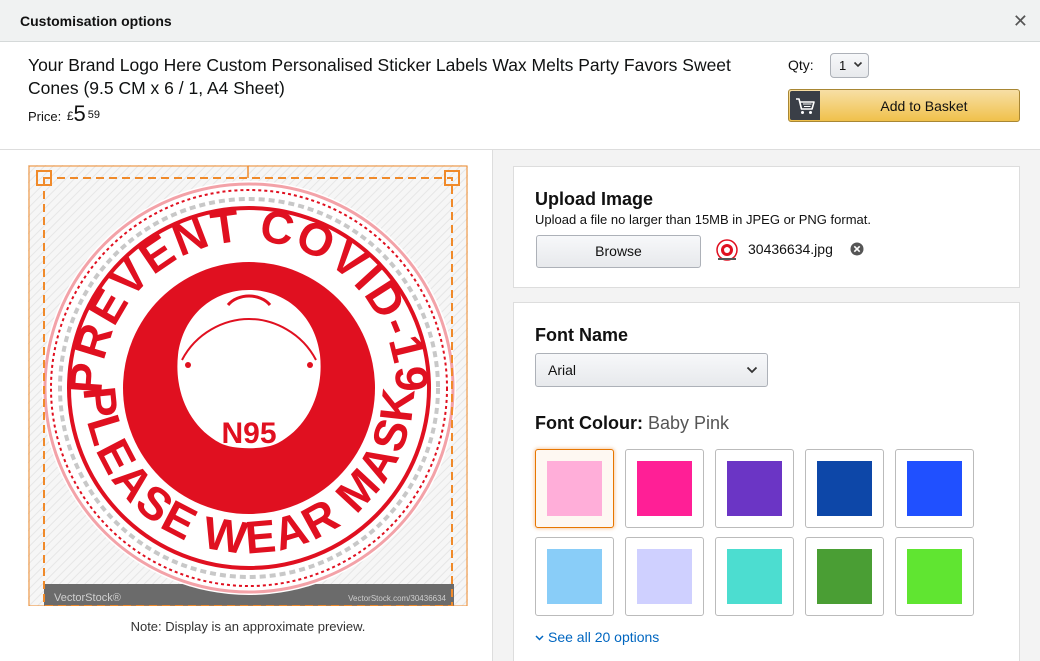 The image size is (1040, 661). Describe the element at coordinates (857, 249) in the screenshot. I see `remove-circle-icon` at that location.